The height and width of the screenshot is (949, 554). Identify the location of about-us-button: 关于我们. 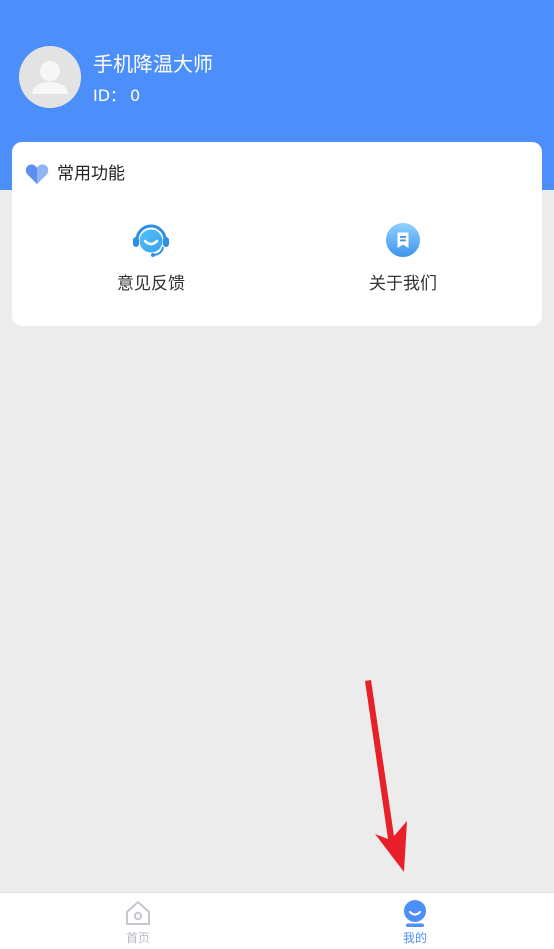
(403, 260).